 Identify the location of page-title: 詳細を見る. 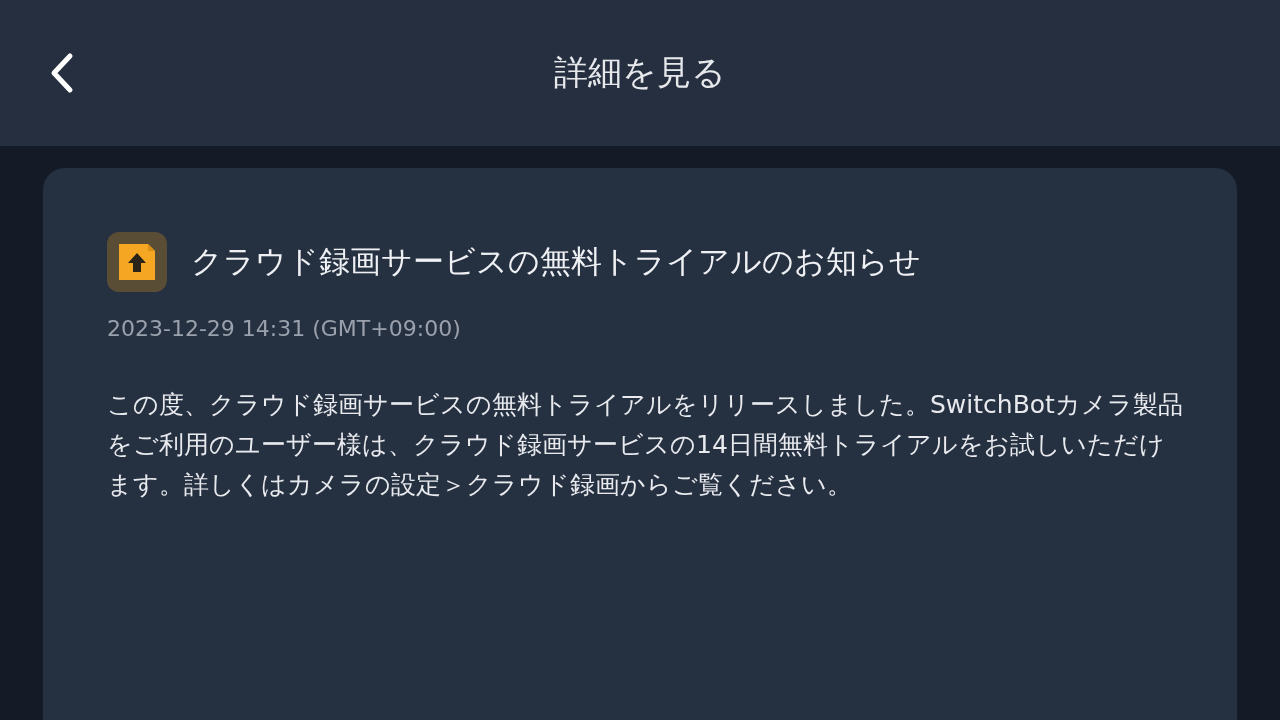
(640, 72).